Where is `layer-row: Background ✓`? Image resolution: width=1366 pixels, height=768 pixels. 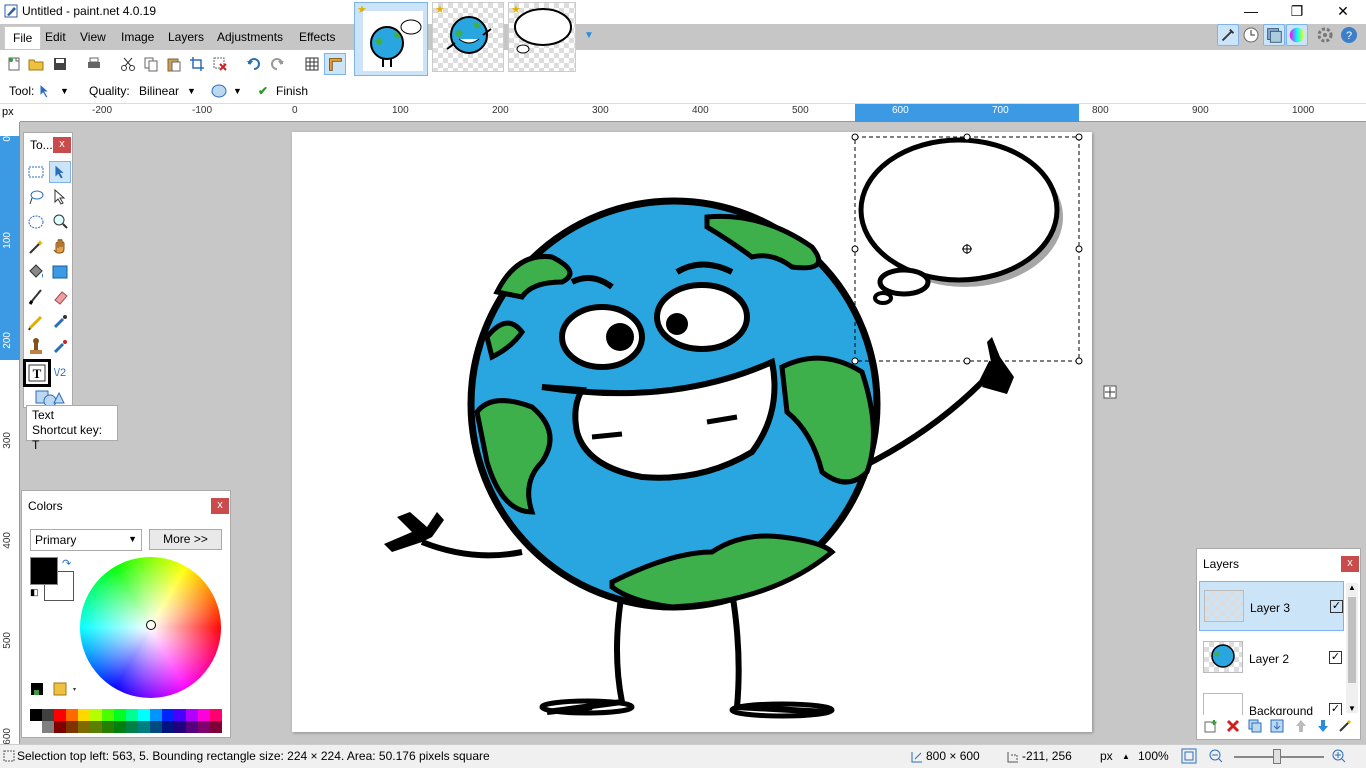
layer-row: Background ✓ is located at coordinates (1271, 700).